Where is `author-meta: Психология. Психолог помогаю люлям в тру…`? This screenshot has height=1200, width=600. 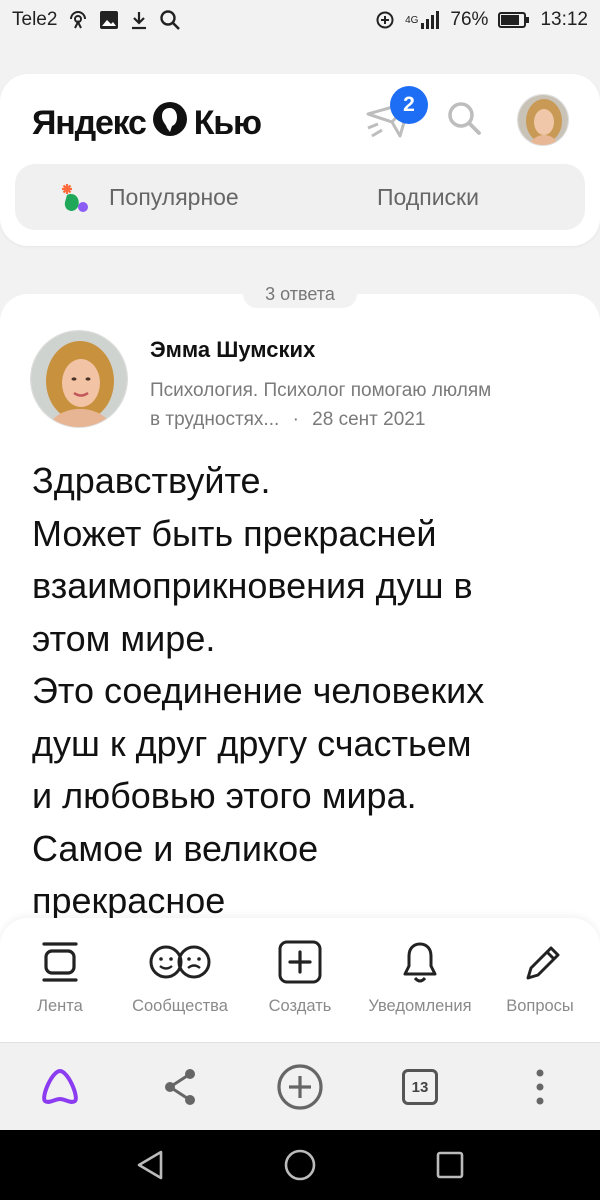
author-meta: Психология. Психолог помогаю люлям в тру… is located at coordinates (365, 405).